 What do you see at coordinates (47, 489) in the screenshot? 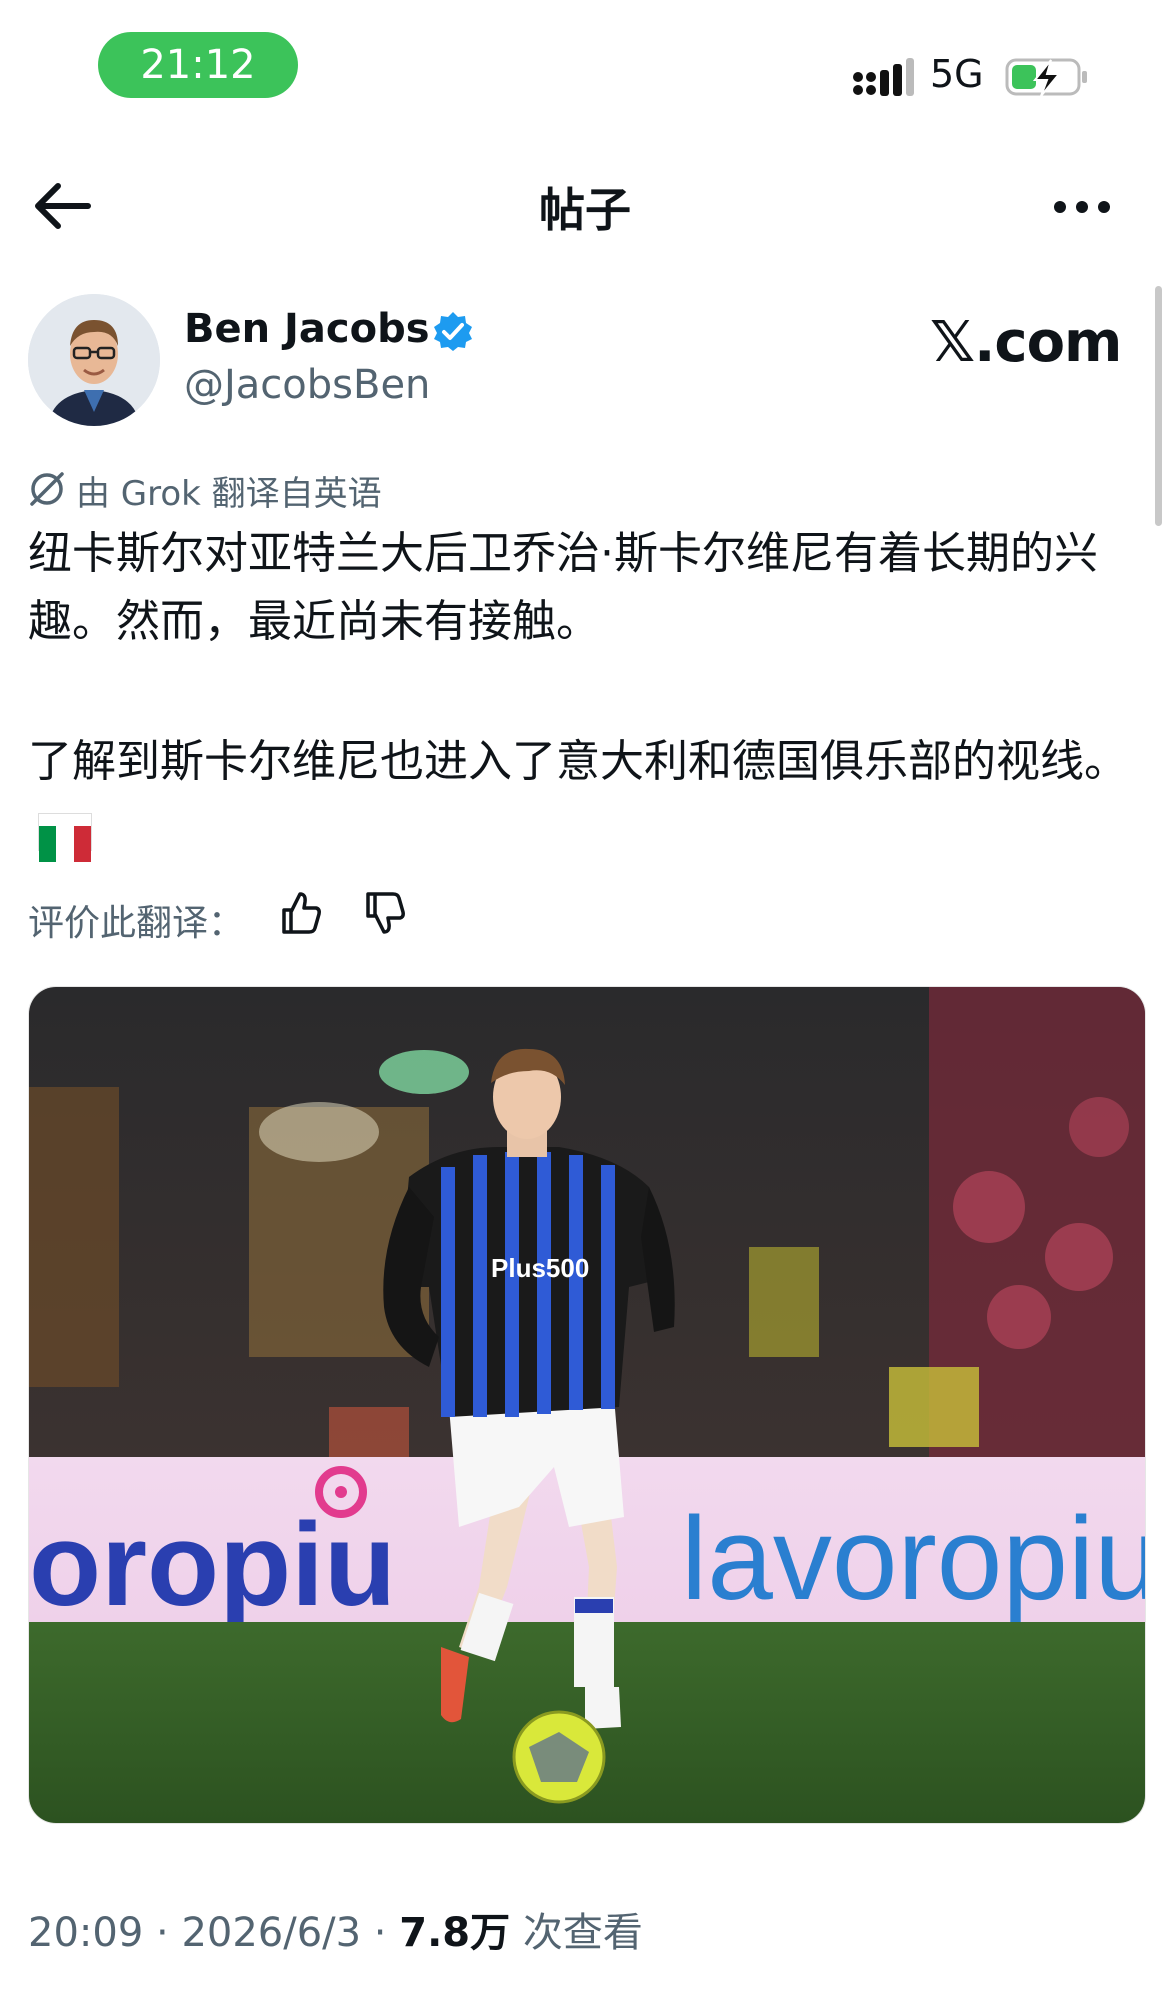
I see `grok-icon` at bounding box center [47, 489].